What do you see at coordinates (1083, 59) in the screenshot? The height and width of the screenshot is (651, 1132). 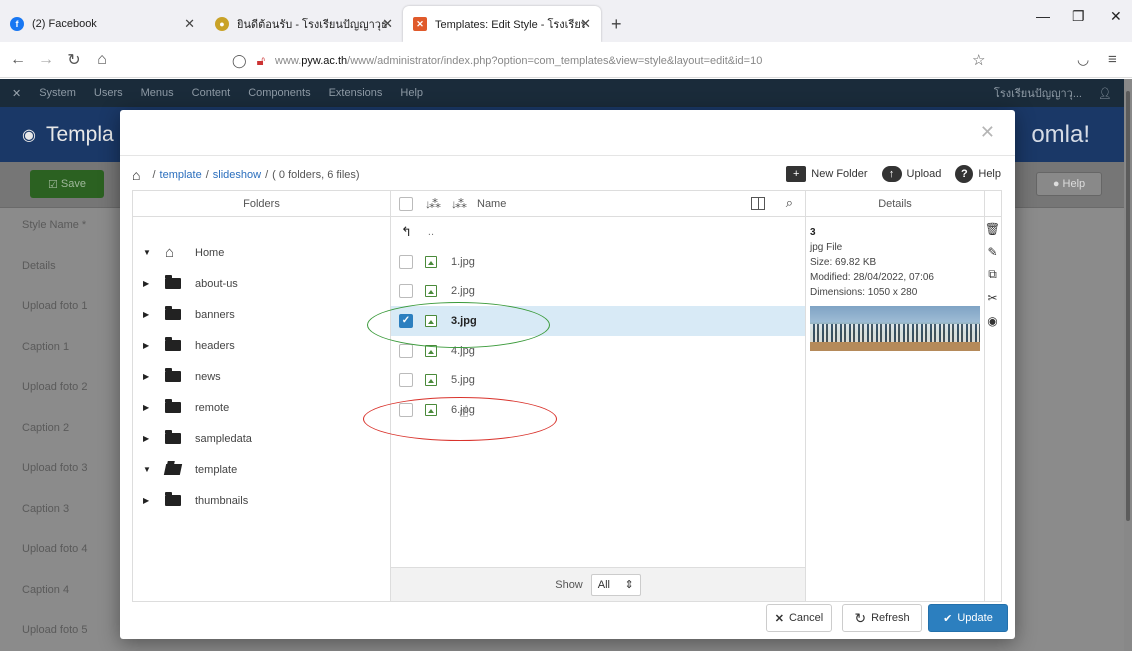 I see `pocket-icon: ◡` at bounding box center [1083, 59].